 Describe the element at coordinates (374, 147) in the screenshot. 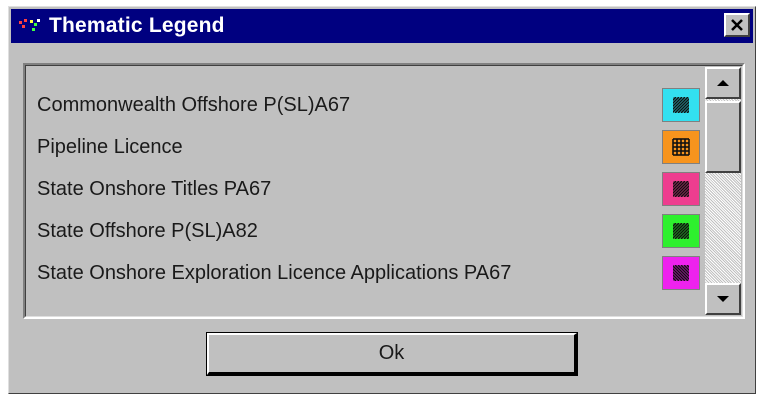

I see `legend-item: Pipeline Licence` at that location.